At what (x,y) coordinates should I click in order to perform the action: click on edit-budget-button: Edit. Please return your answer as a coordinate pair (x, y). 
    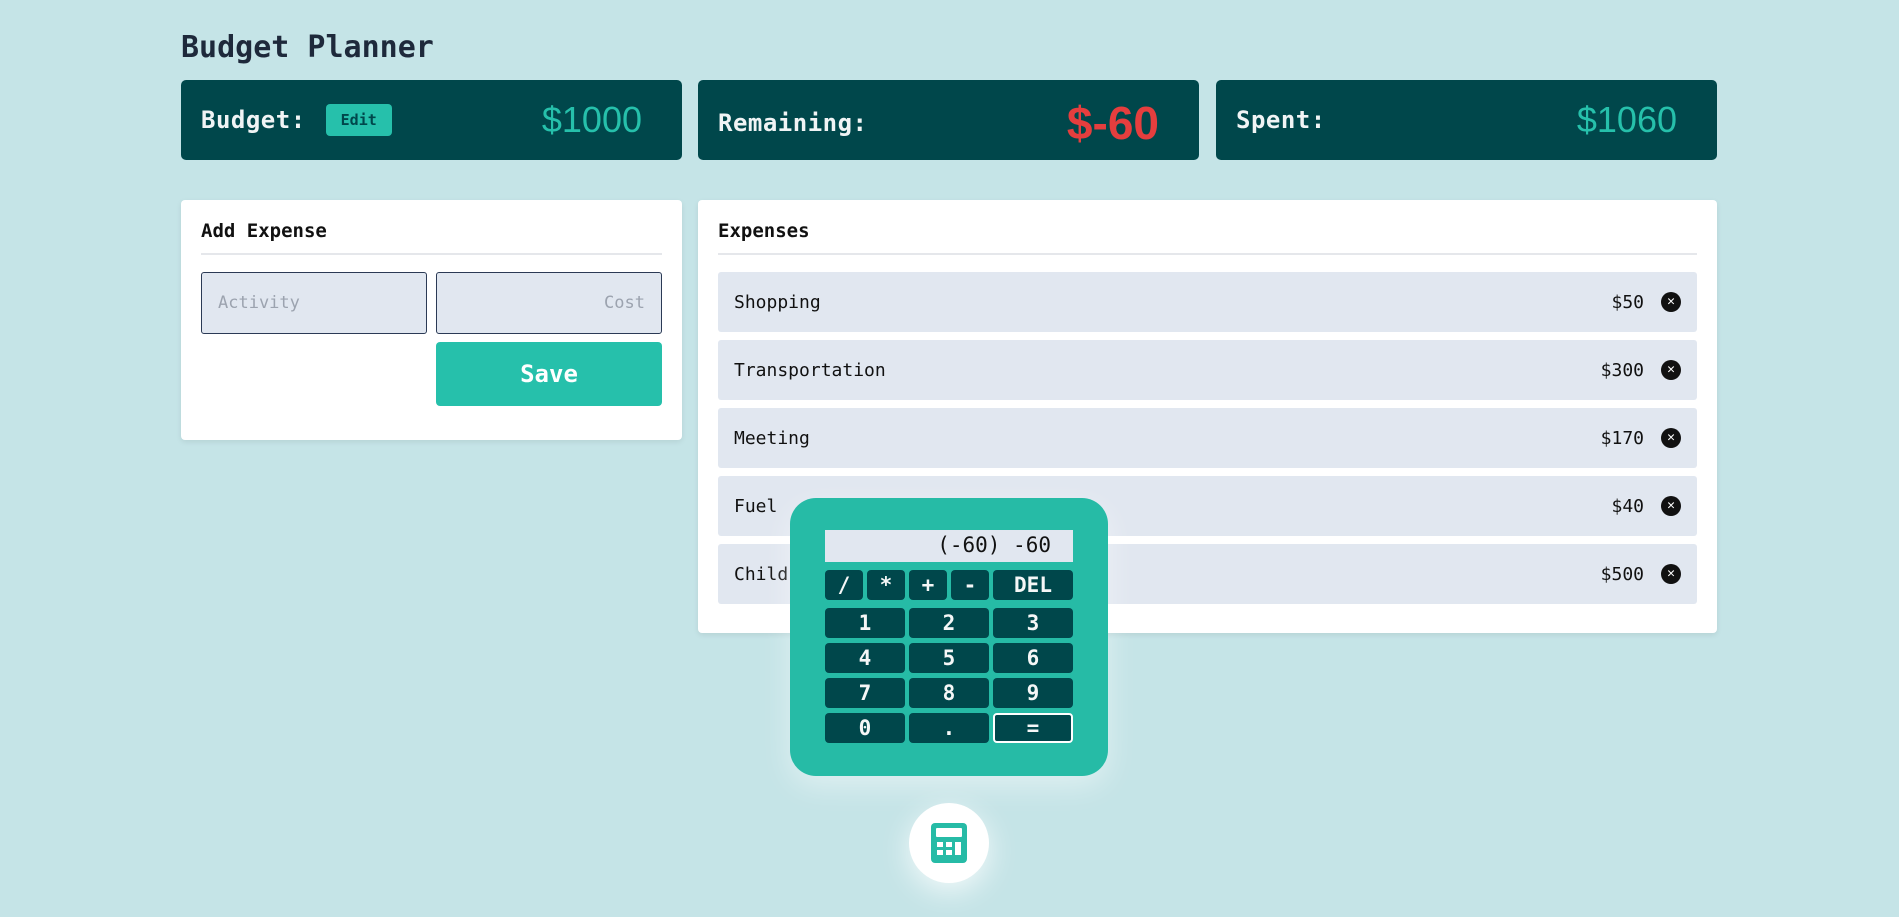
    Looking at the image, I should click on (358, 120).